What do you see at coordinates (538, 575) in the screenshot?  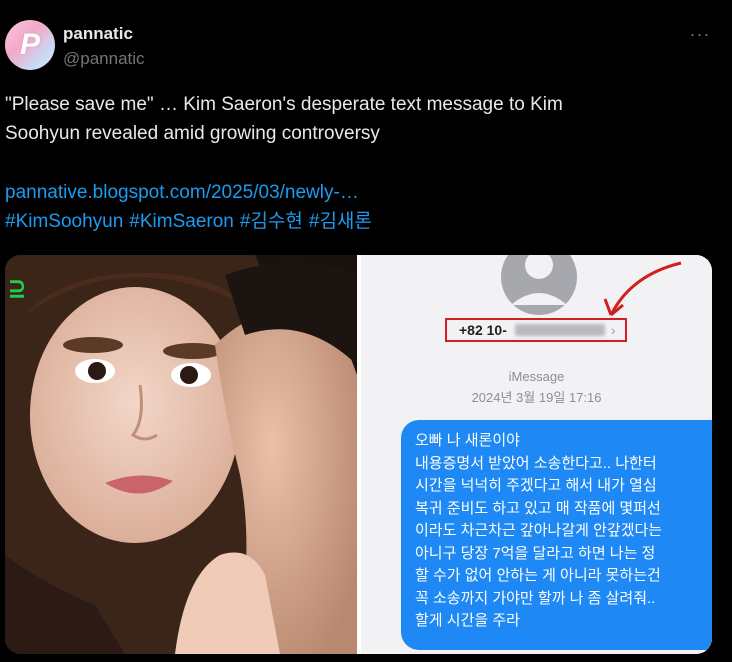 I see `message-line: 할 수가 없어 안하는 게 아니라 못하는건` at bounding box center [538, 575].